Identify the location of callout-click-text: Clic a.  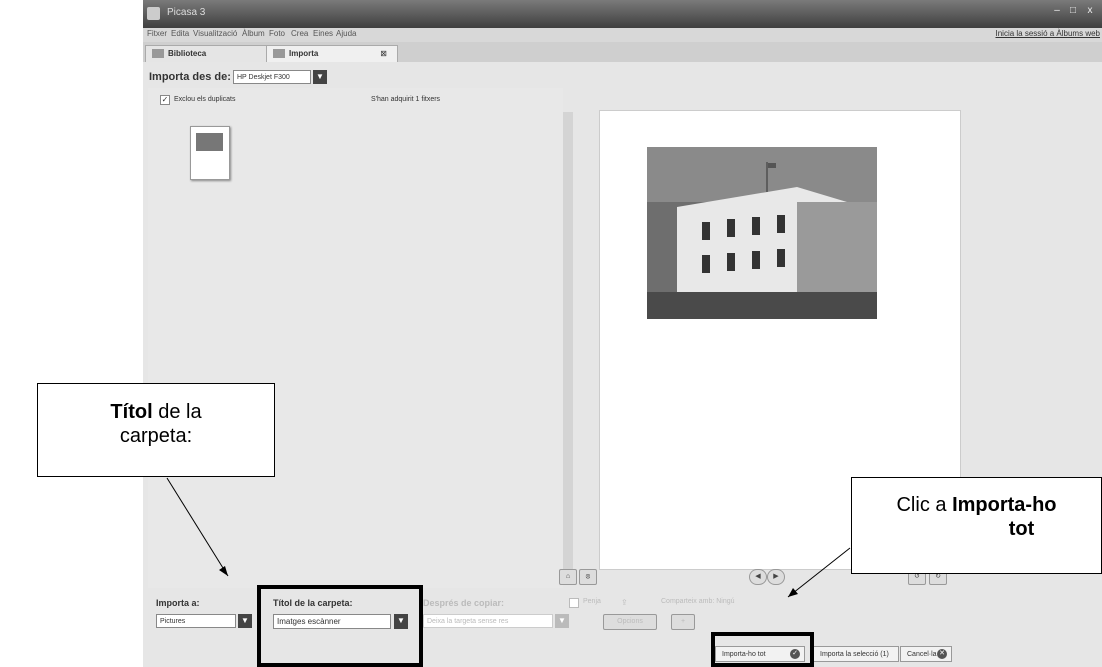
(924, 505).